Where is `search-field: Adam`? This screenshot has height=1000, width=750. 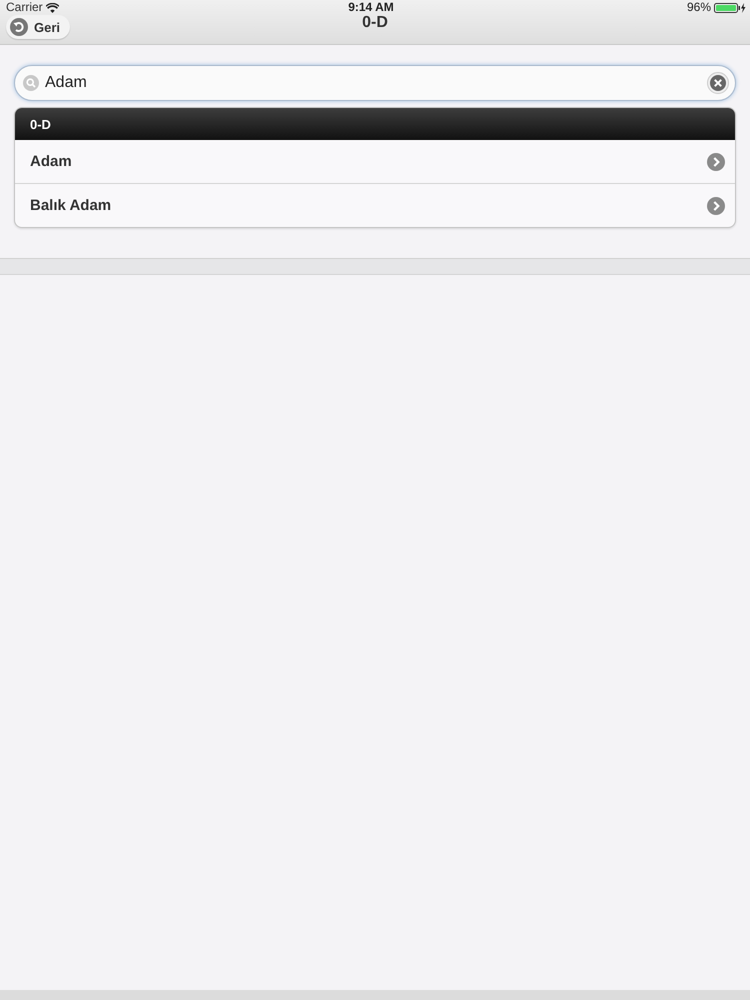
search-field: Adam is located at coordinates (373, 83).